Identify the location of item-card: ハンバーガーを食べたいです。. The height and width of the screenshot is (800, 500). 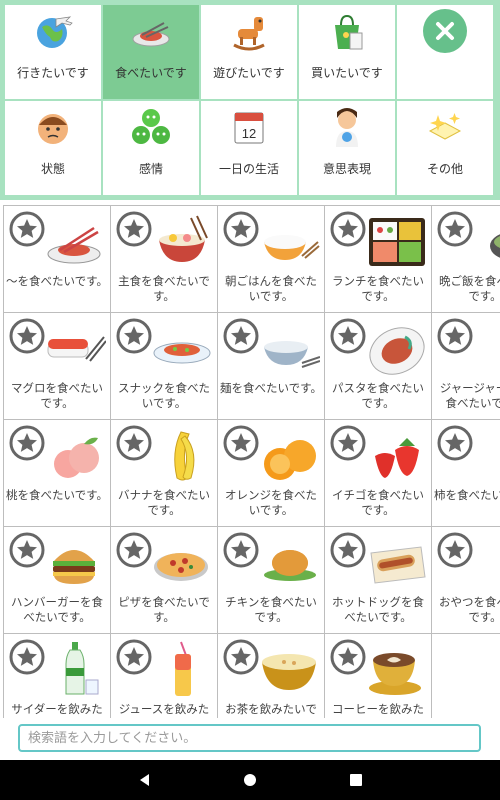
(57, 580).